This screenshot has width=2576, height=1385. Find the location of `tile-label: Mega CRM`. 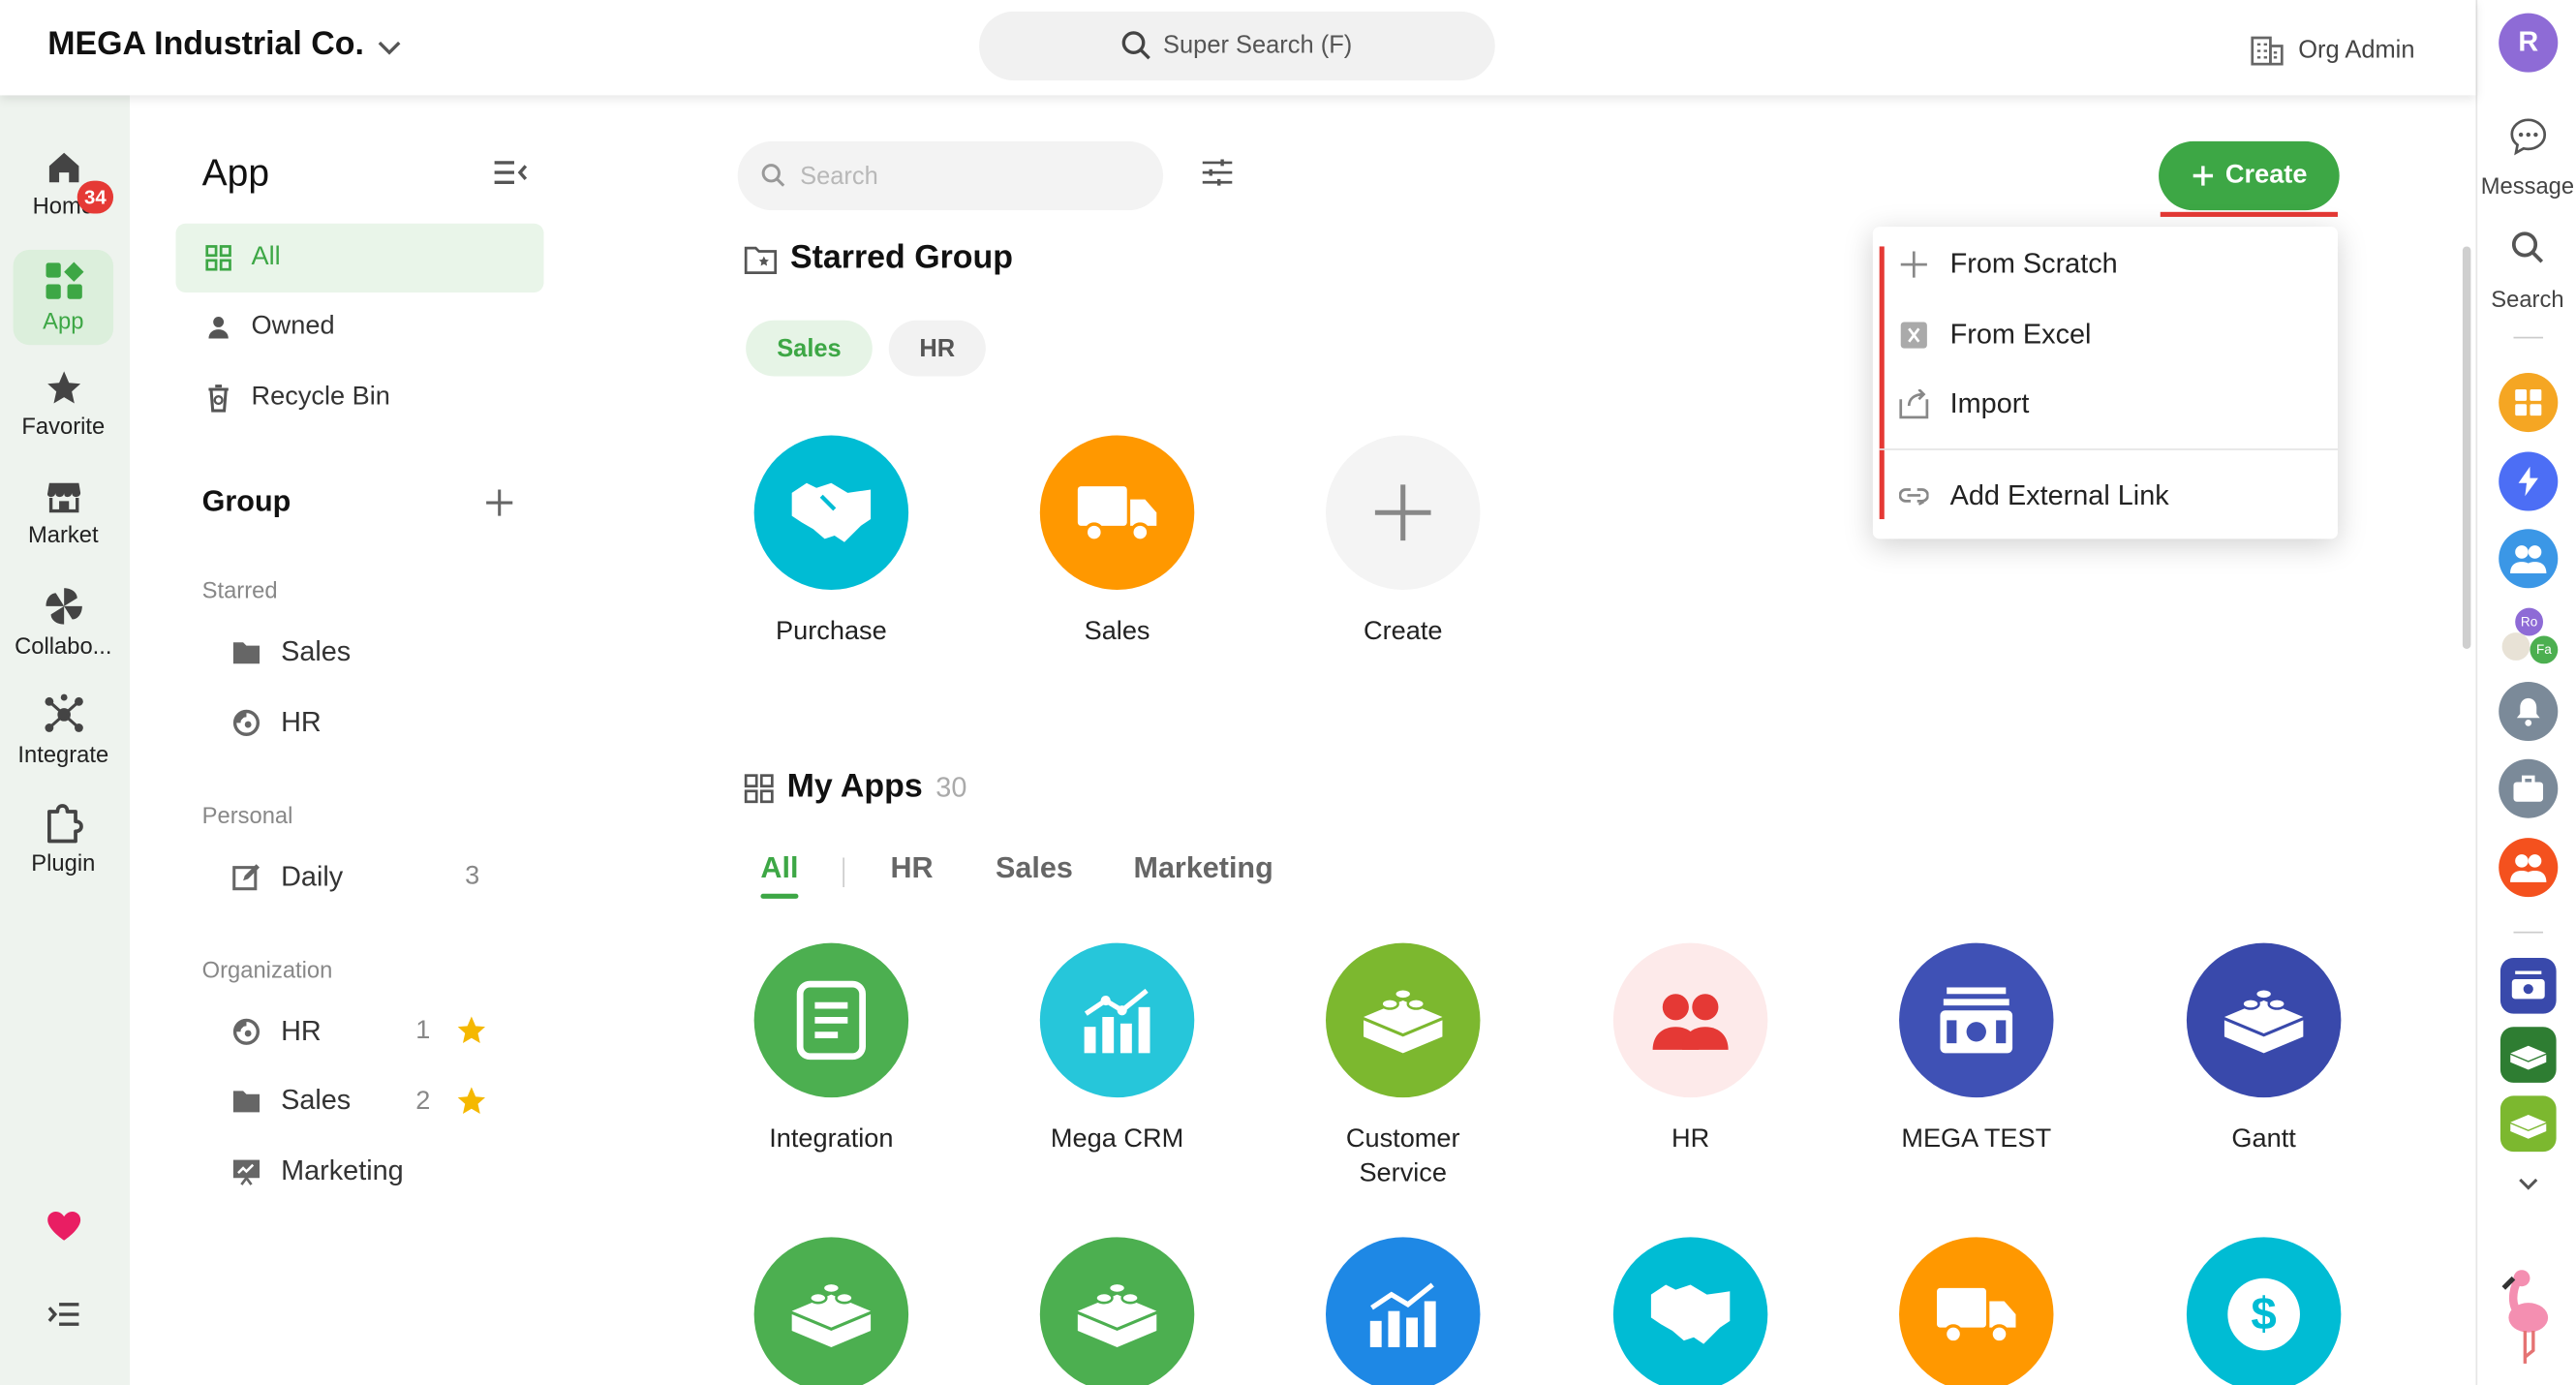

tile-label: Mega CRM is located at coordinates (1117, 1139).